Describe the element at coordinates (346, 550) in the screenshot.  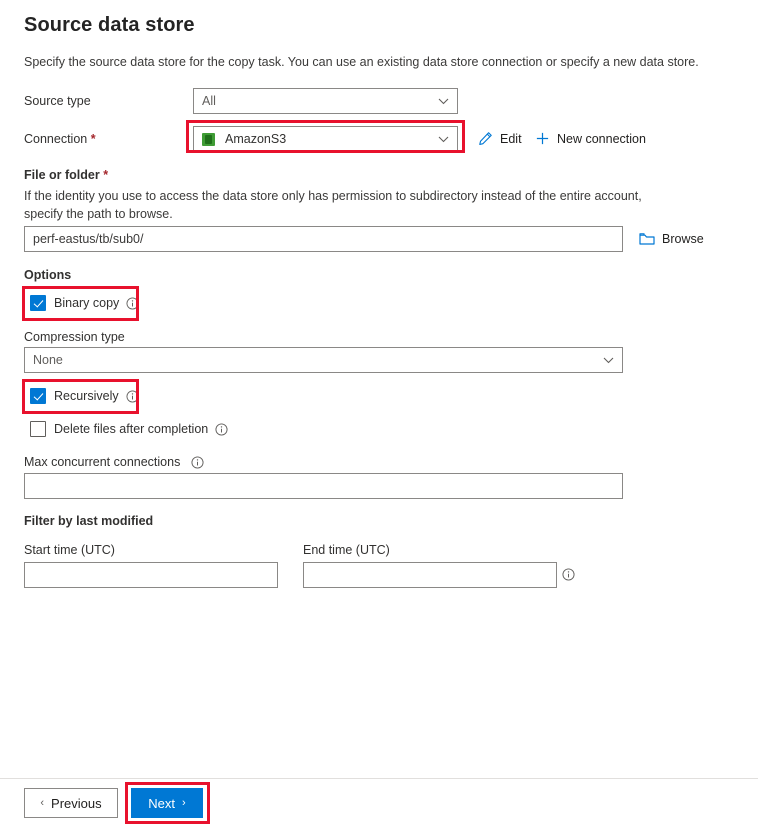
I see `end-time-label: End time (UTC)` at that location.